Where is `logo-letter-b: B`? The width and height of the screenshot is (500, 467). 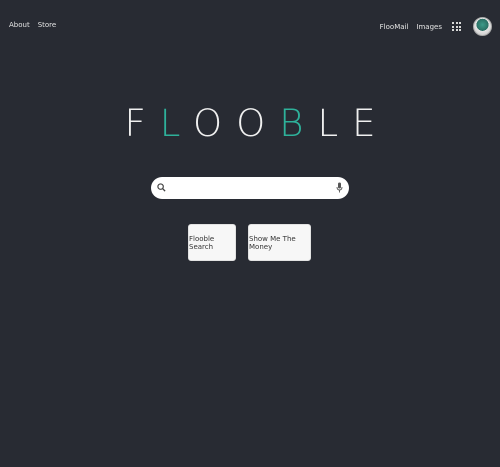
logo-letter-b: B is located at coordinates (298, 123).